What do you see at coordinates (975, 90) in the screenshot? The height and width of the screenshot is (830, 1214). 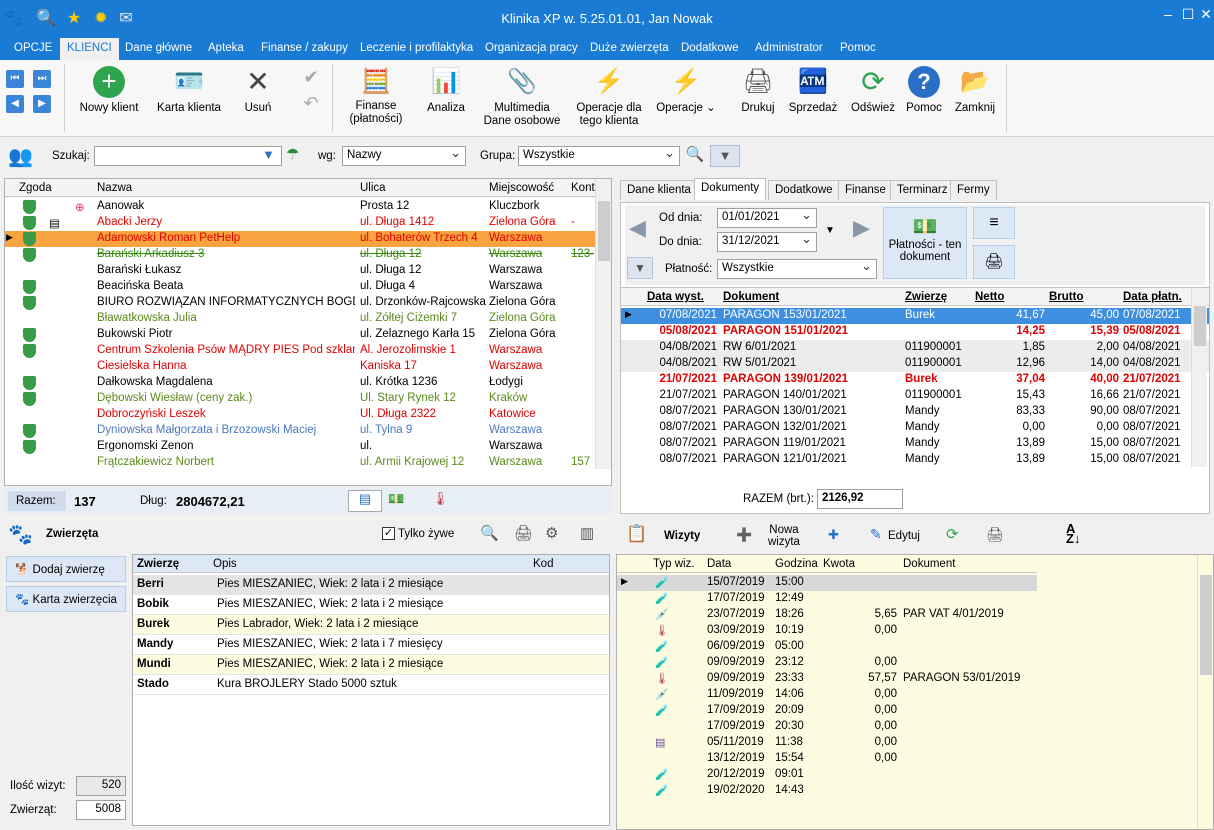 I see `close-button: 📂 Zamknij` at bounding box center [975, 90].